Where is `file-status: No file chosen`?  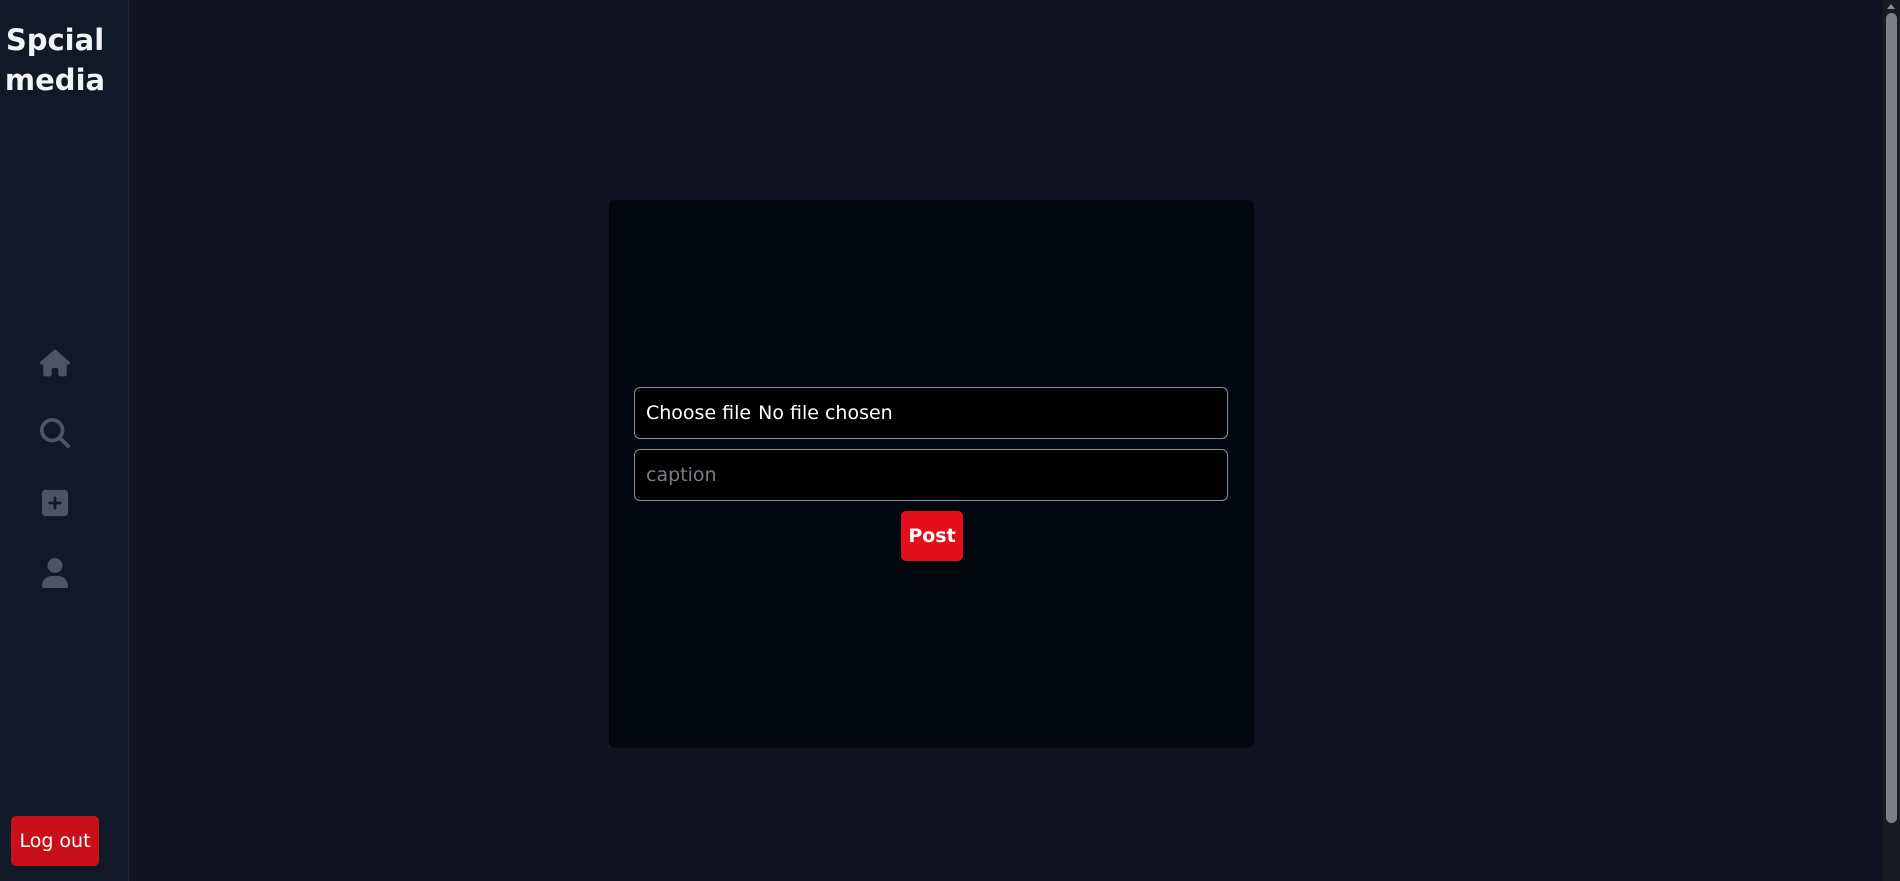
file-status: No file chosen is located at coordinates (825, 413).